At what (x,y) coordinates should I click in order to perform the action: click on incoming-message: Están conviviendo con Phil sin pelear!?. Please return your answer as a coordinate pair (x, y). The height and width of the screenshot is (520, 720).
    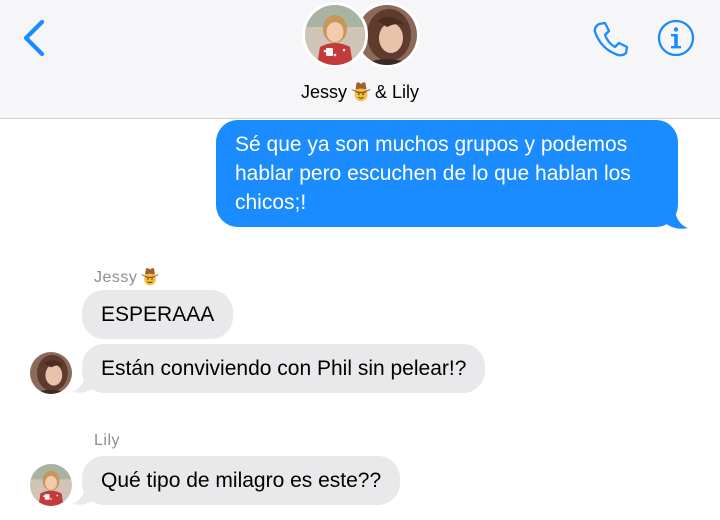
    Looking at the image, I should click on (284, 368).